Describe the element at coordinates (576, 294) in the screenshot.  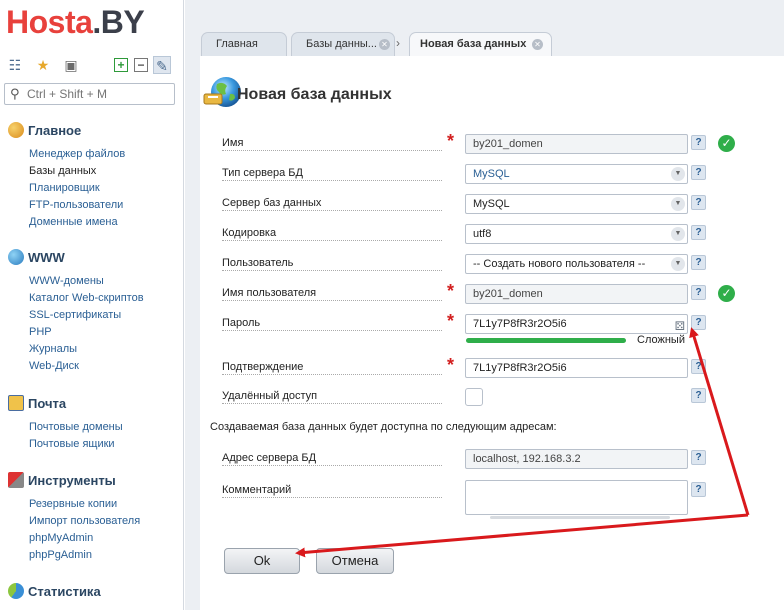
I see `username-input: by201_domen` at that location.